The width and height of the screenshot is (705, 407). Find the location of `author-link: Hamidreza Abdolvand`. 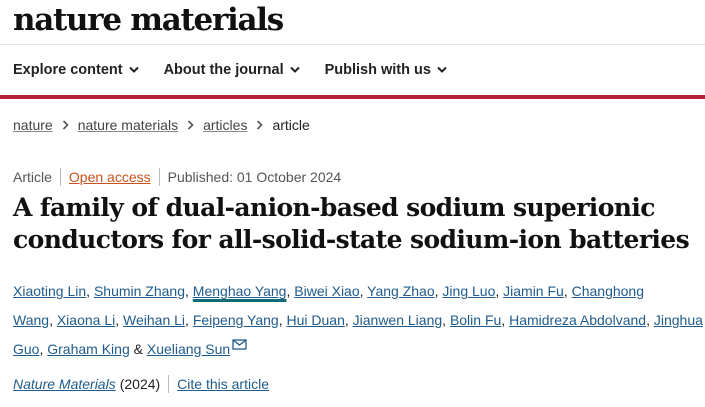

author-link: Hamidreza Abdolvand is located at coordinates (577, 320).